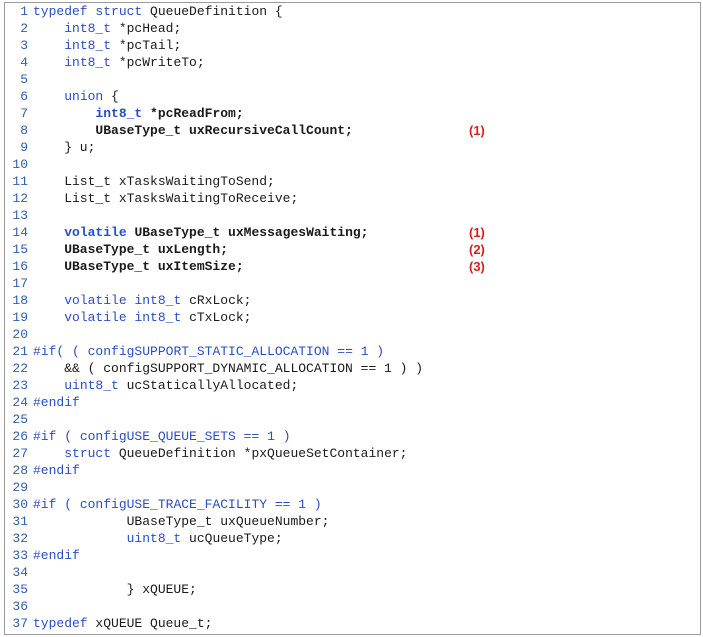 The width and height of the screenshot is (703, 637). What do you see at coordinates (181, 385) in the screenshot?
I see `code-text: uint8_t ucStaticallyAllocated;` at bounding box center [181, 385].